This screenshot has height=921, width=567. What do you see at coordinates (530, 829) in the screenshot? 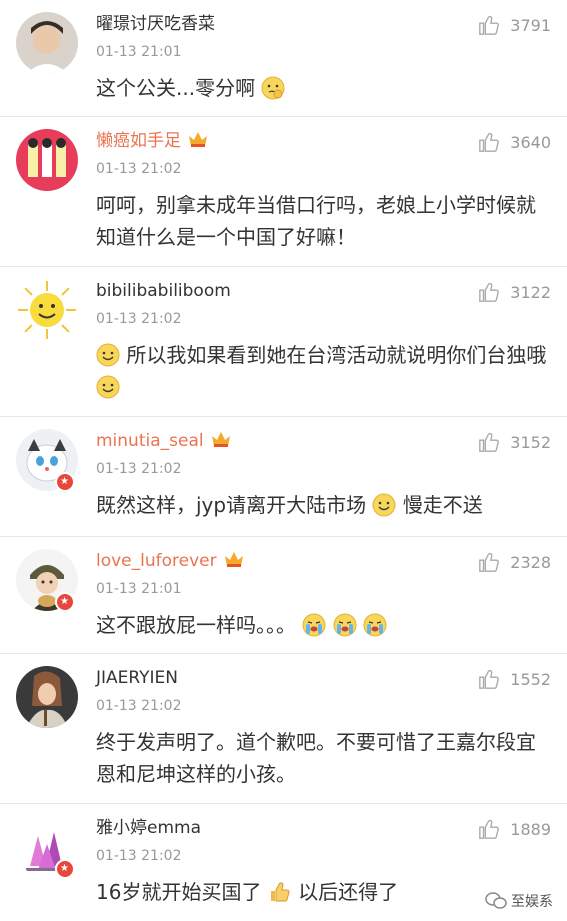
I see `like-count: 1889` at bounding box center [530, 829].